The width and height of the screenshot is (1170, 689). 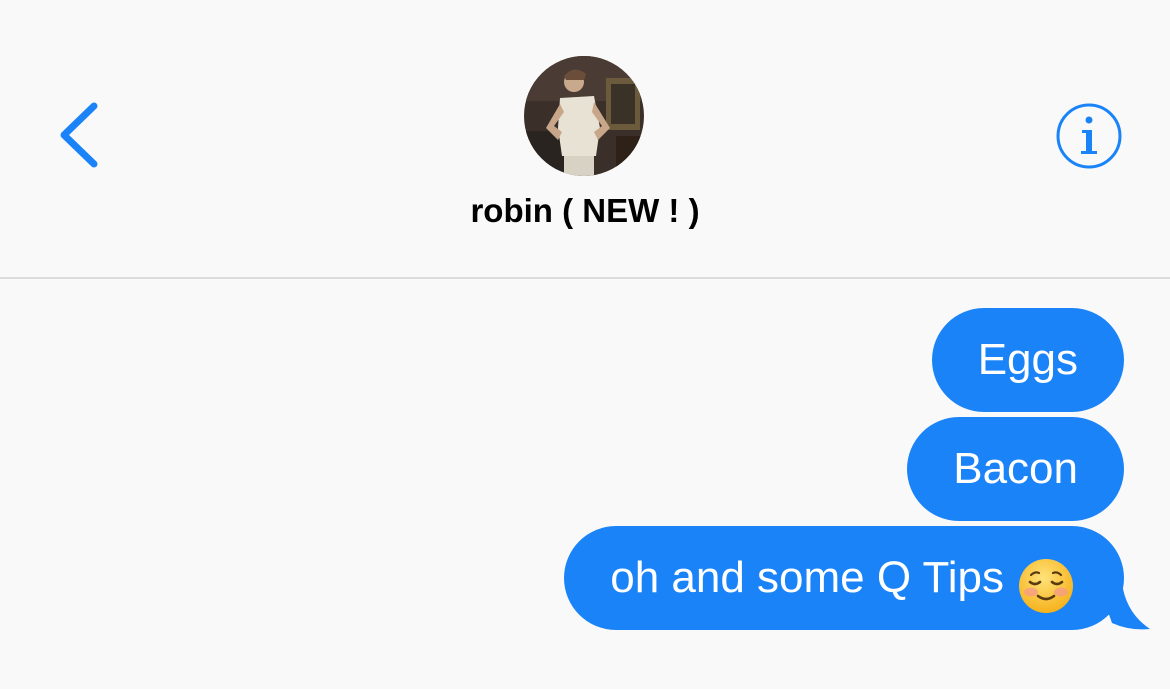 I want to click on bubble-tail, so click(x=1125, y=606).